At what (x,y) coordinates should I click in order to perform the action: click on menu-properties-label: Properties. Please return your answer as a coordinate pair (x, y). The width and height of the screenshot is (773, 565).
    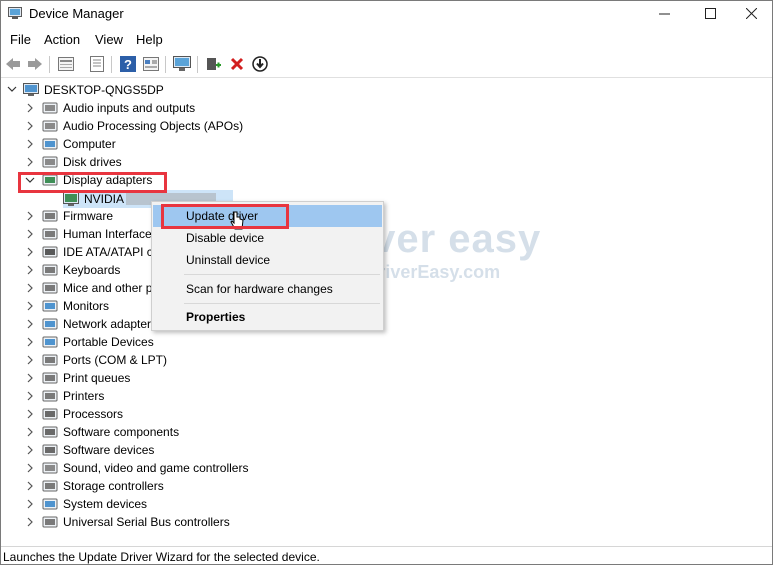
    Looking at the image, I should click on (216, 317).